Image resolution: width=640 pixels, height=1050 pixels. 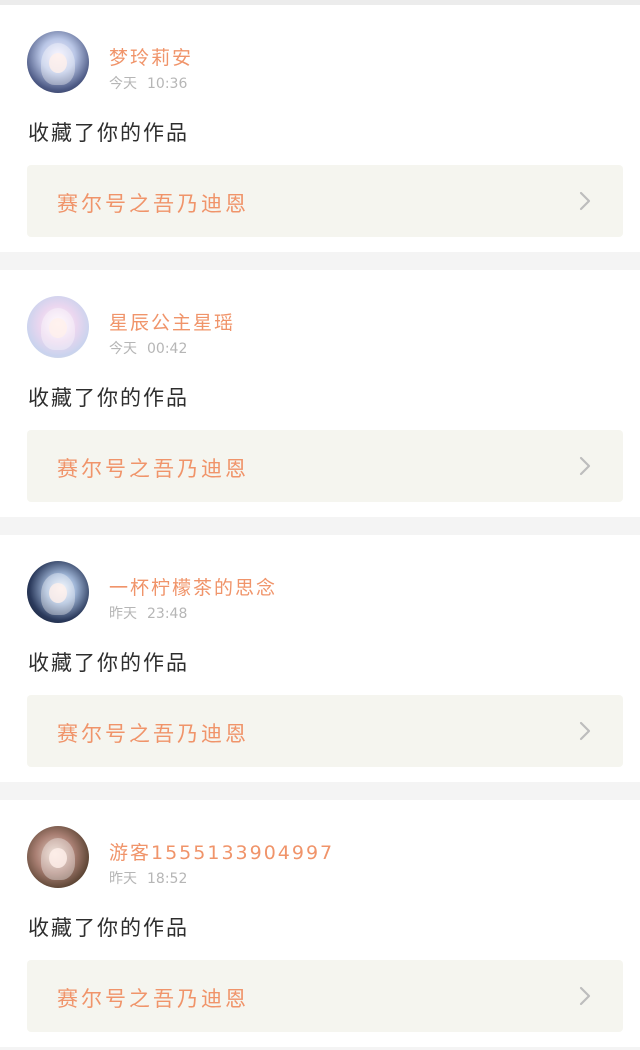 What do you see at coordinates (151, 56) in the screenshot?
I see `user-name: 梦玲莉安` at bounding box center [151, 56].